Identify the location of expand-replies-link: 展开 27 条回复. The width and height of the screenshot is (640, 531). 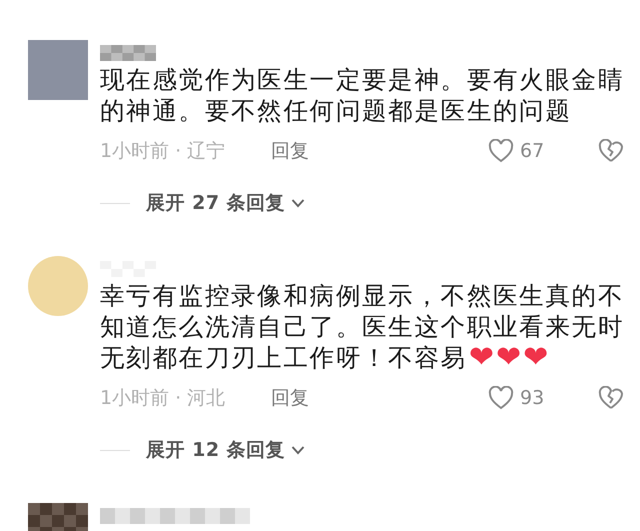
(216, 203).